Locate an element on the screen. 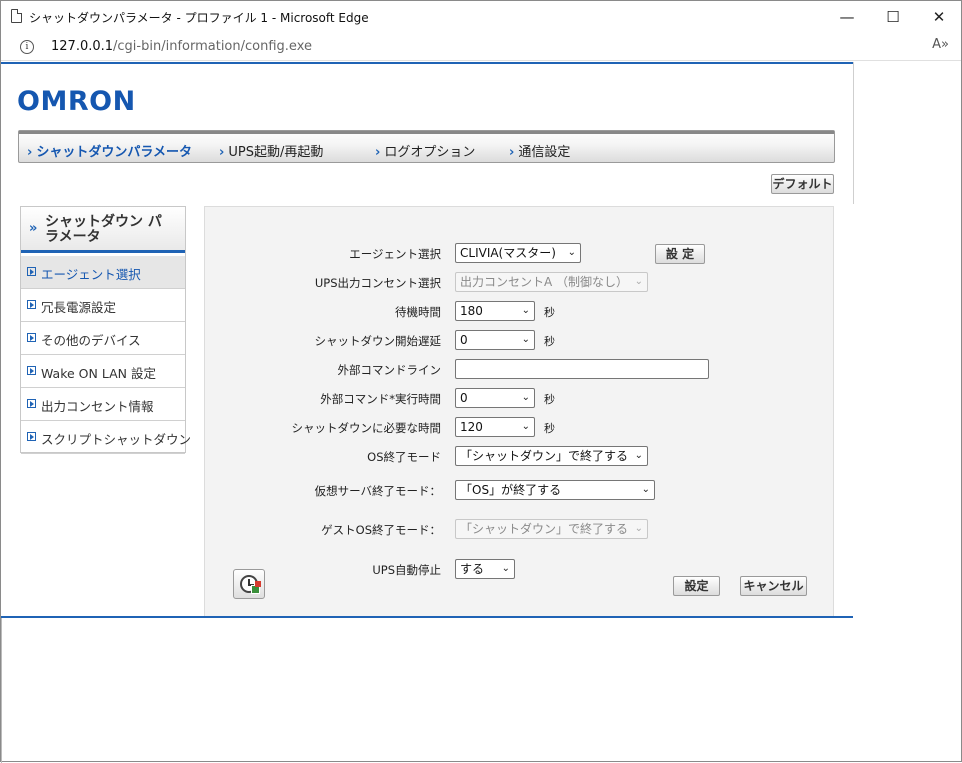 This screenshot has height=763, width=962. guest-os-mode-select: 「シャットダウン」で終了する ⌄ is located at coordinates (551, 529).